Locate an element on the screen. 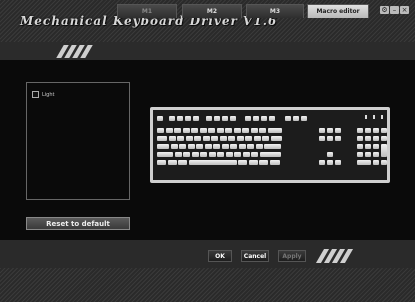 This screenshot has width=415, height=302. apply-button: Apply is located at coordinates (292, 256).